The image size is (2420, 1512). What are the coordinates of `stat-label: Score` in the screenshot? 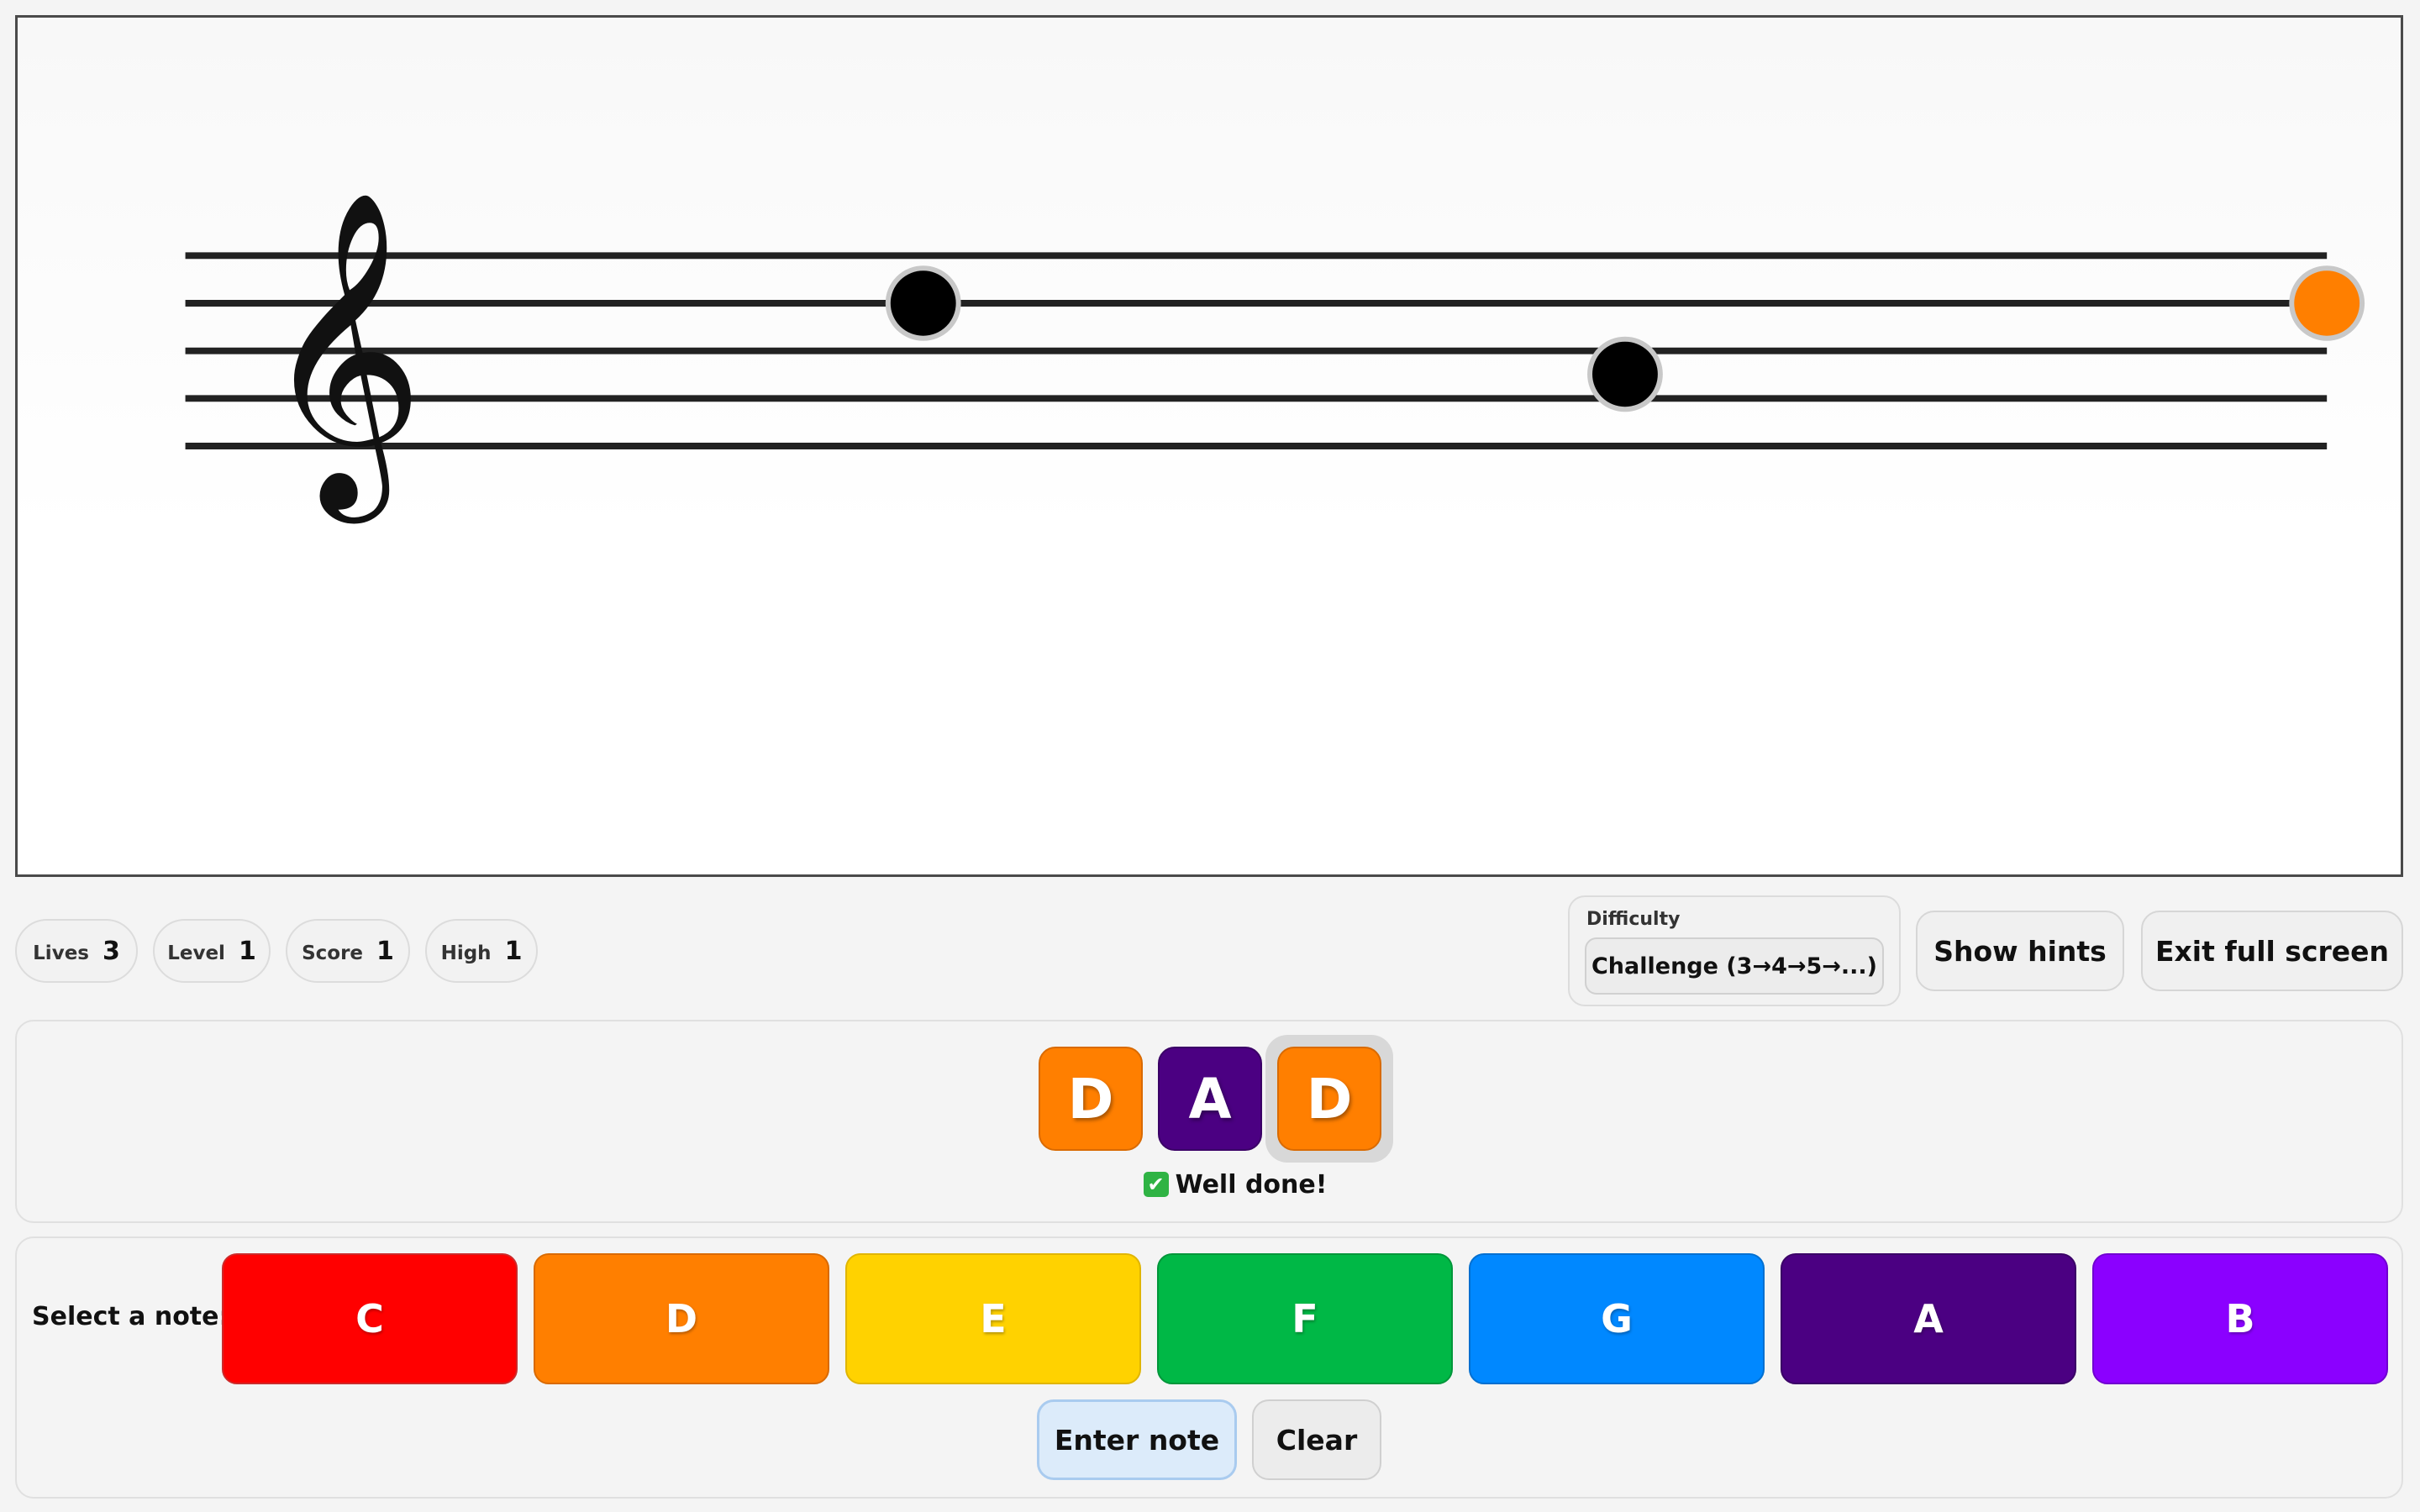 It's located at (333, 953).